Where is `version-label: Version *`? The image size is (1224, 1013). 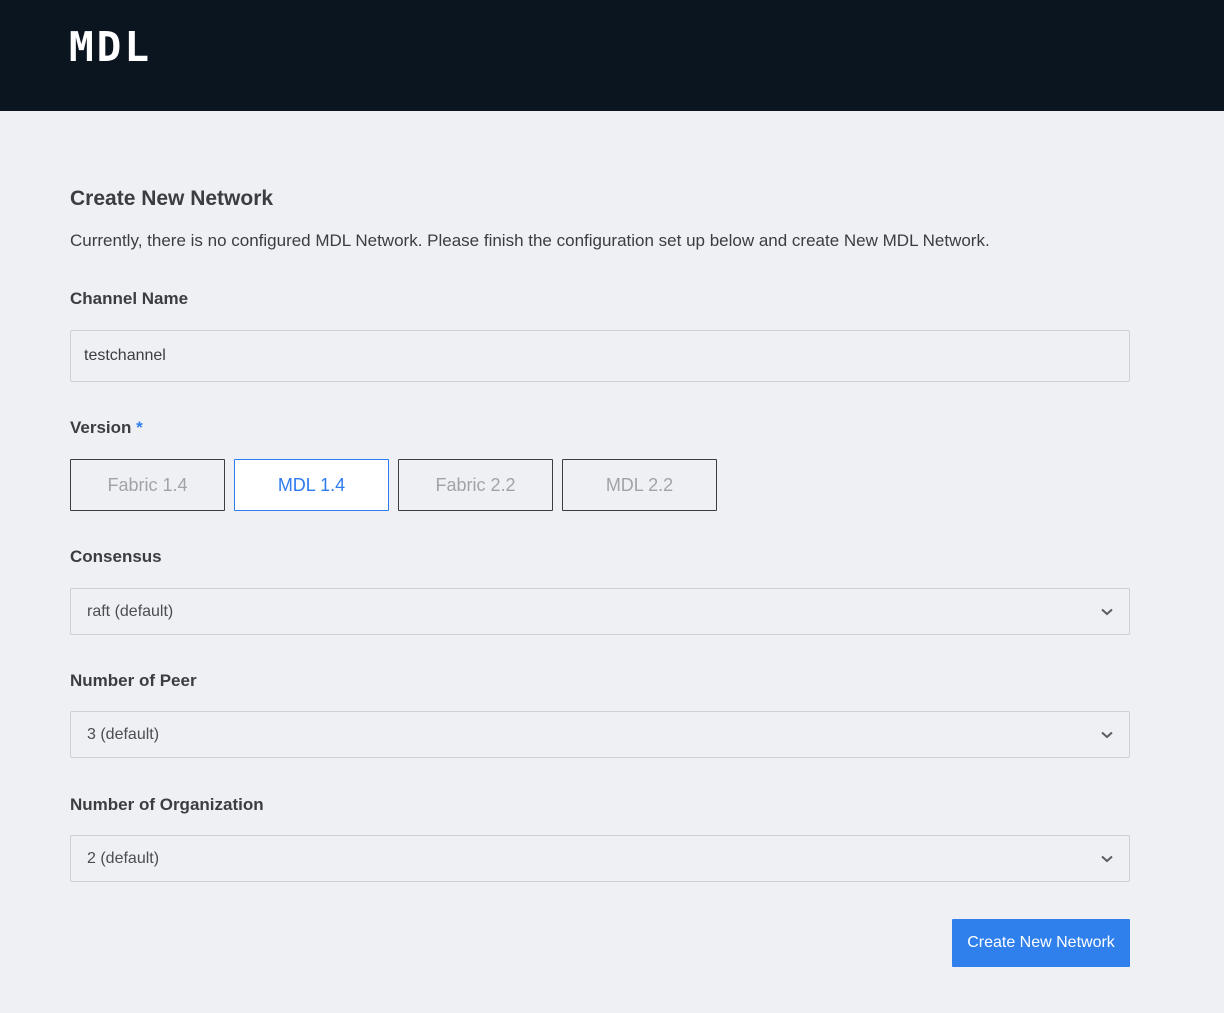 version-label: Version * is located at coordinates (106, 428).